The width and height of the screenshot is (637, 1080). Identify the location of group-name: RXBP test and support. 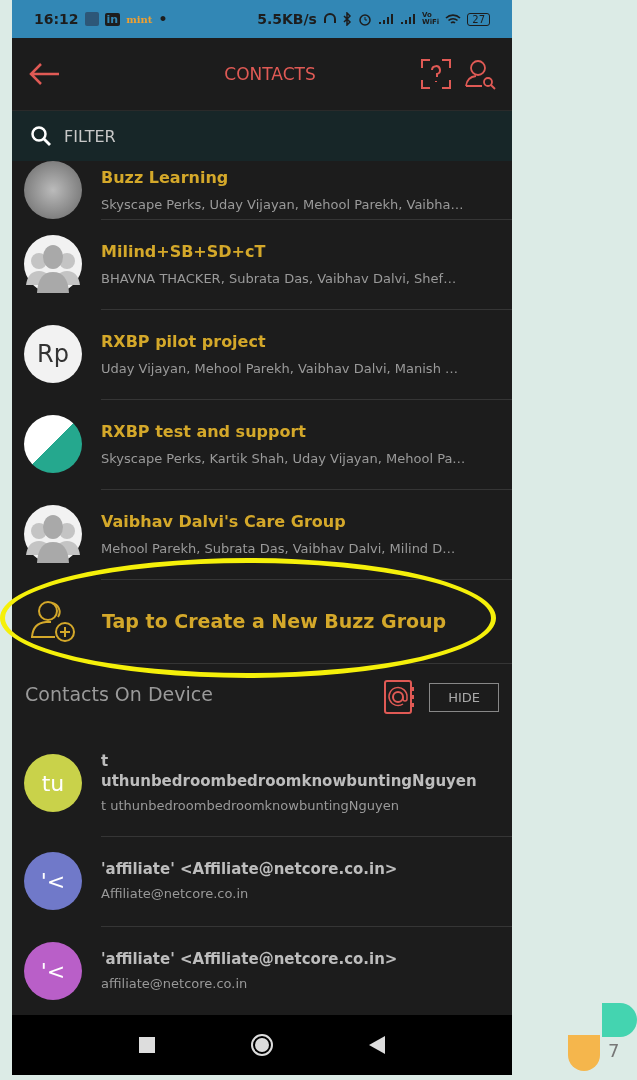
(204, 431).